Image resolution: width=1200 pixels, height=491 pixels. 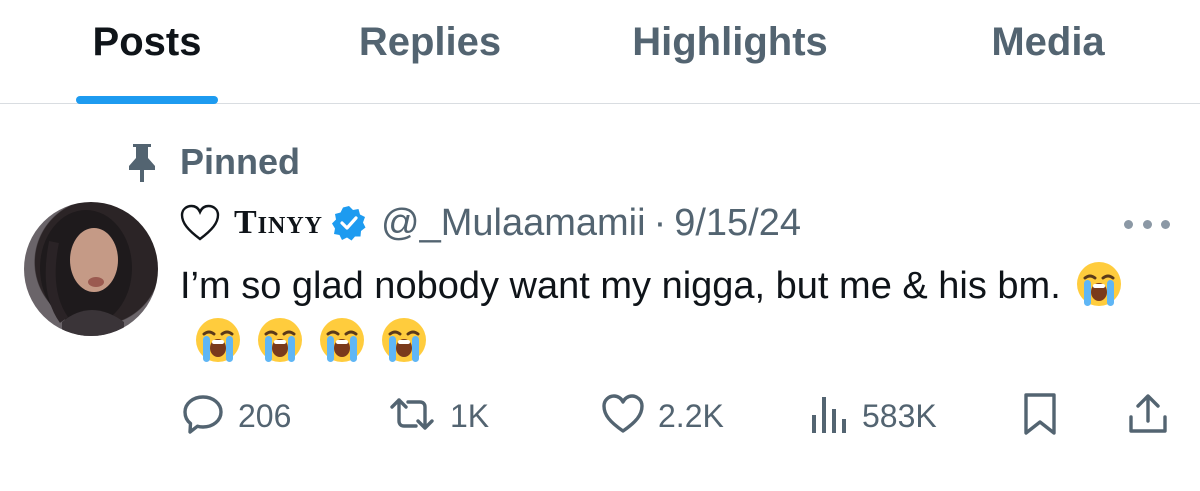 I want to click on pinned-indicator: Pinned, so click(x=212, y=162).